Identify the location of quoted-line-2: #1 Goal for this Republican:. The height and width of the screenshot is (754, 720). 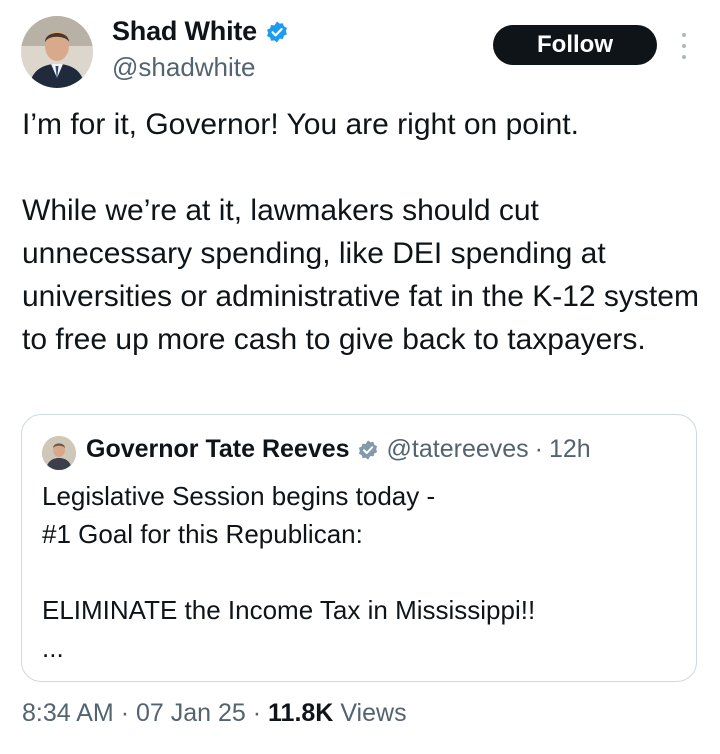
(202, 534).